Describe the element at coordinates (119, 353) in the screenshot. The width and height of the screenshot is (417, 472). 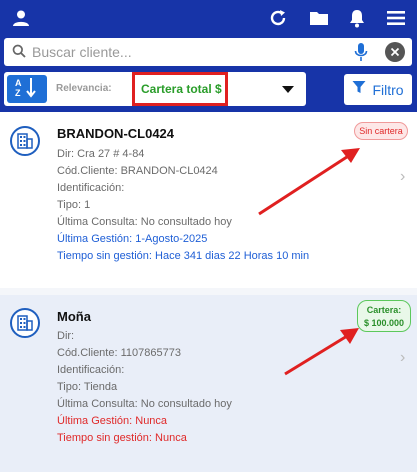
I see `client-code: Cód.Cliente: 1107865773` at that location.